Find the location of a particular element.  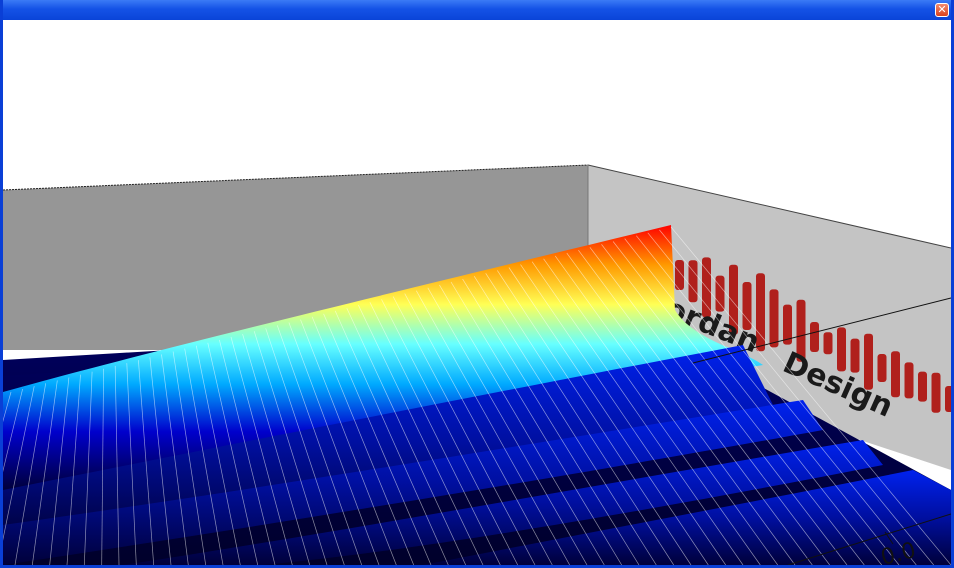

close-button: ✕ is located at coordinates (942, 10).